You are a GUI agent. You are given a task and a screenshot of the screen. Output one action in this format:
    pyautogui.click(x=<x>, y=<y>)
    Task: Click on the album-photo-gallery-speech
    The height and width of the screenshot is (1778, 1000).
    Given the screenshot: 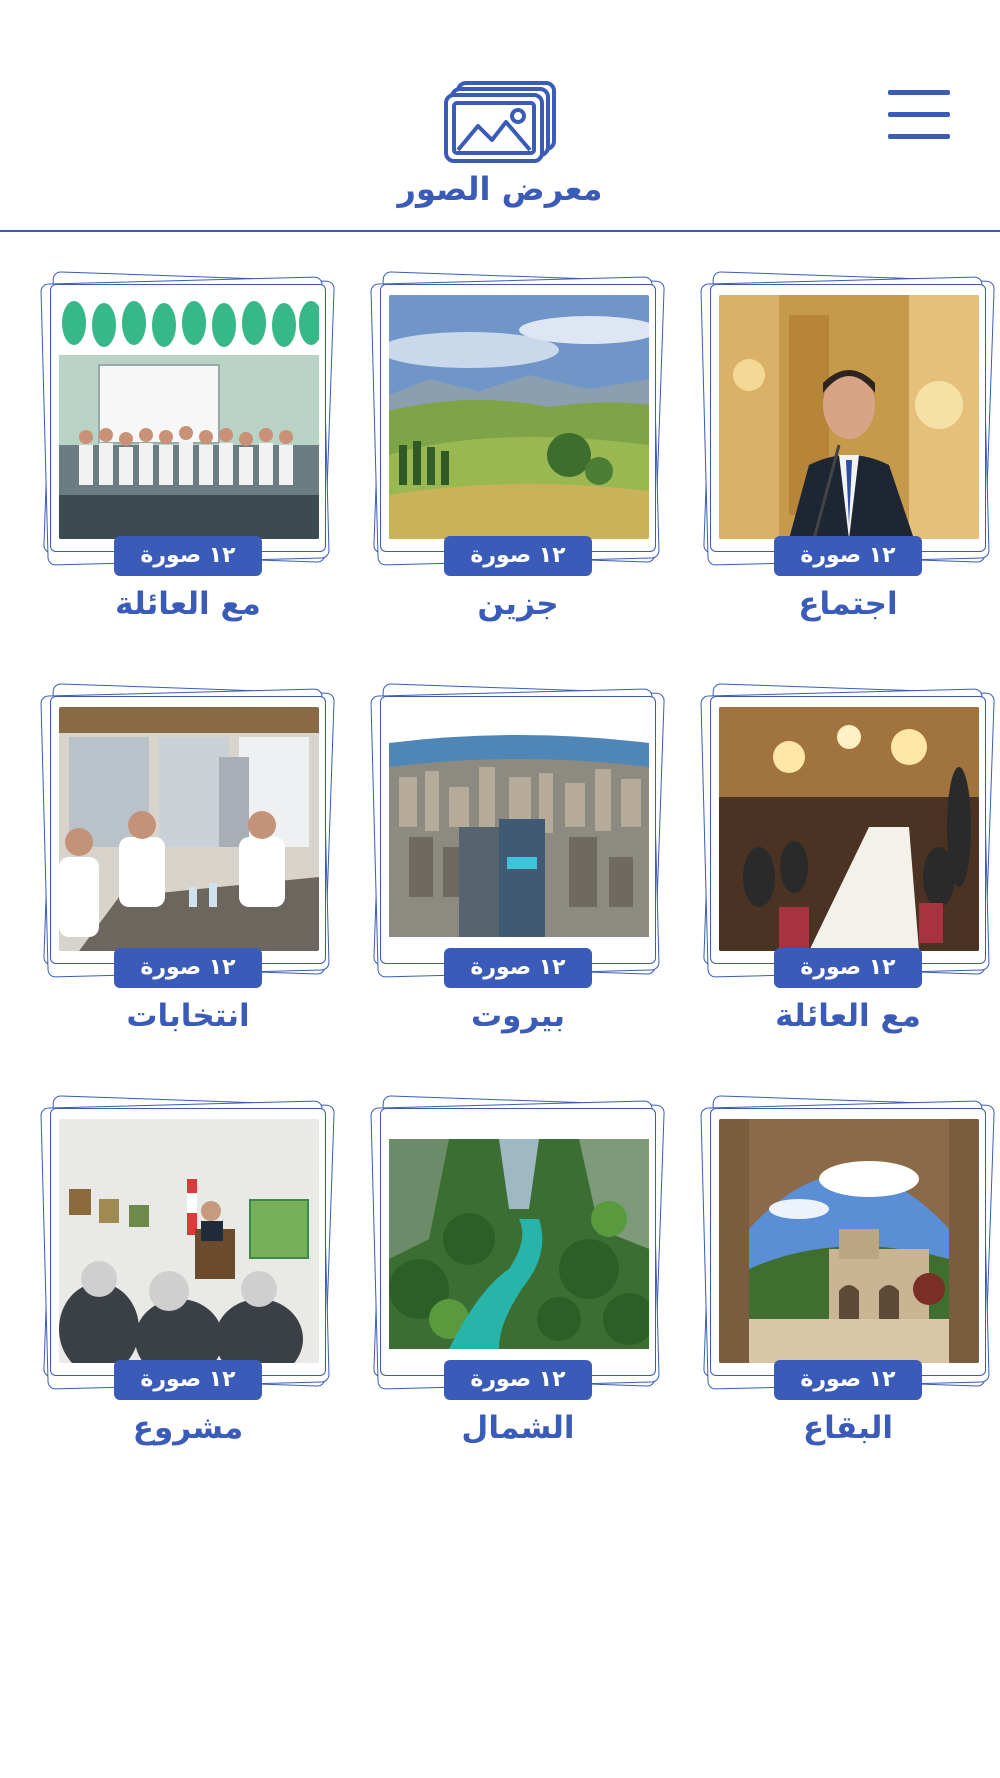 What is the action you would take?
    pyautogui.click(x=189, y=1241)
    